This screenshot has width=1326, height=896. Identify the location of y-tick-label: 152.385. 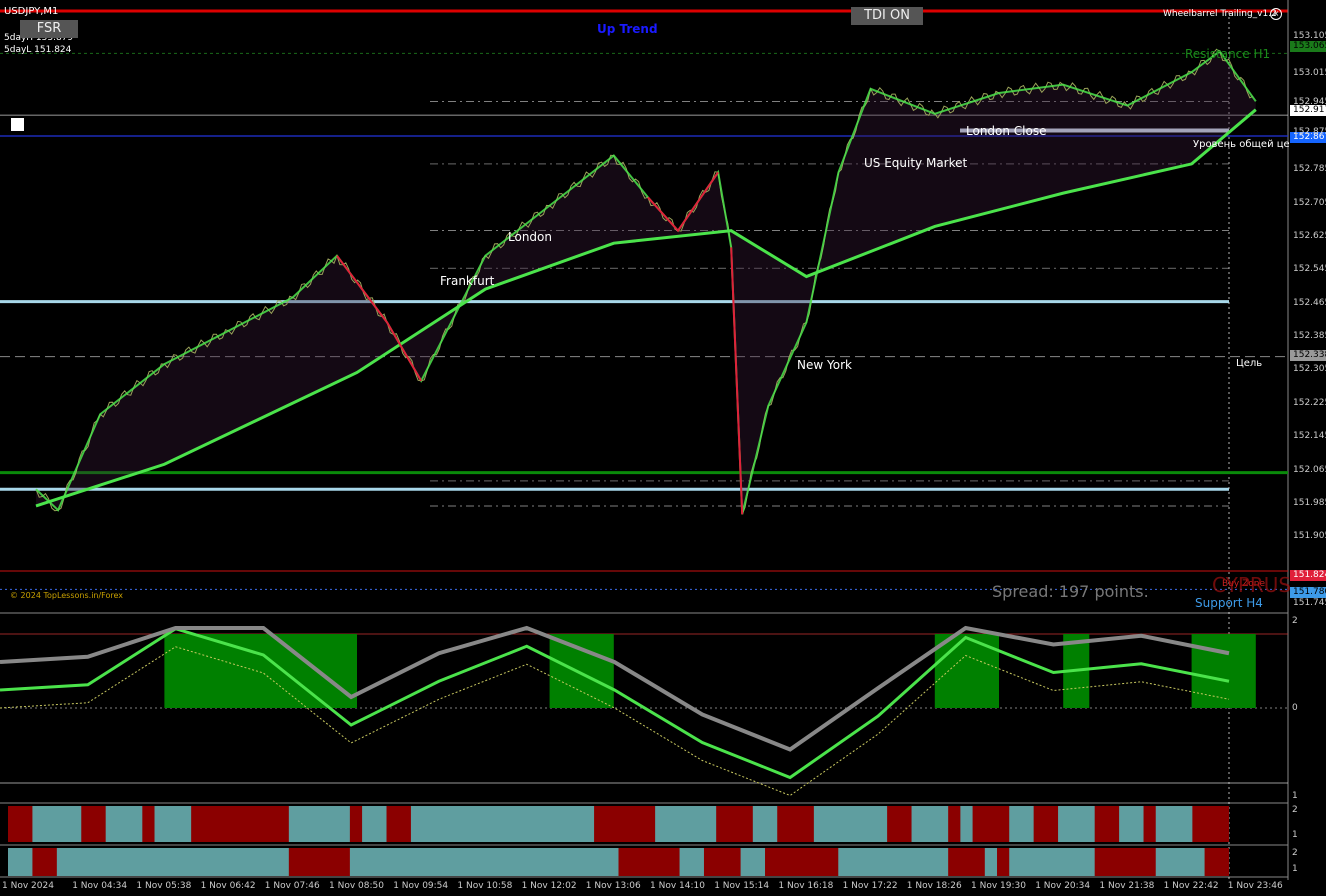
(1309, 336).